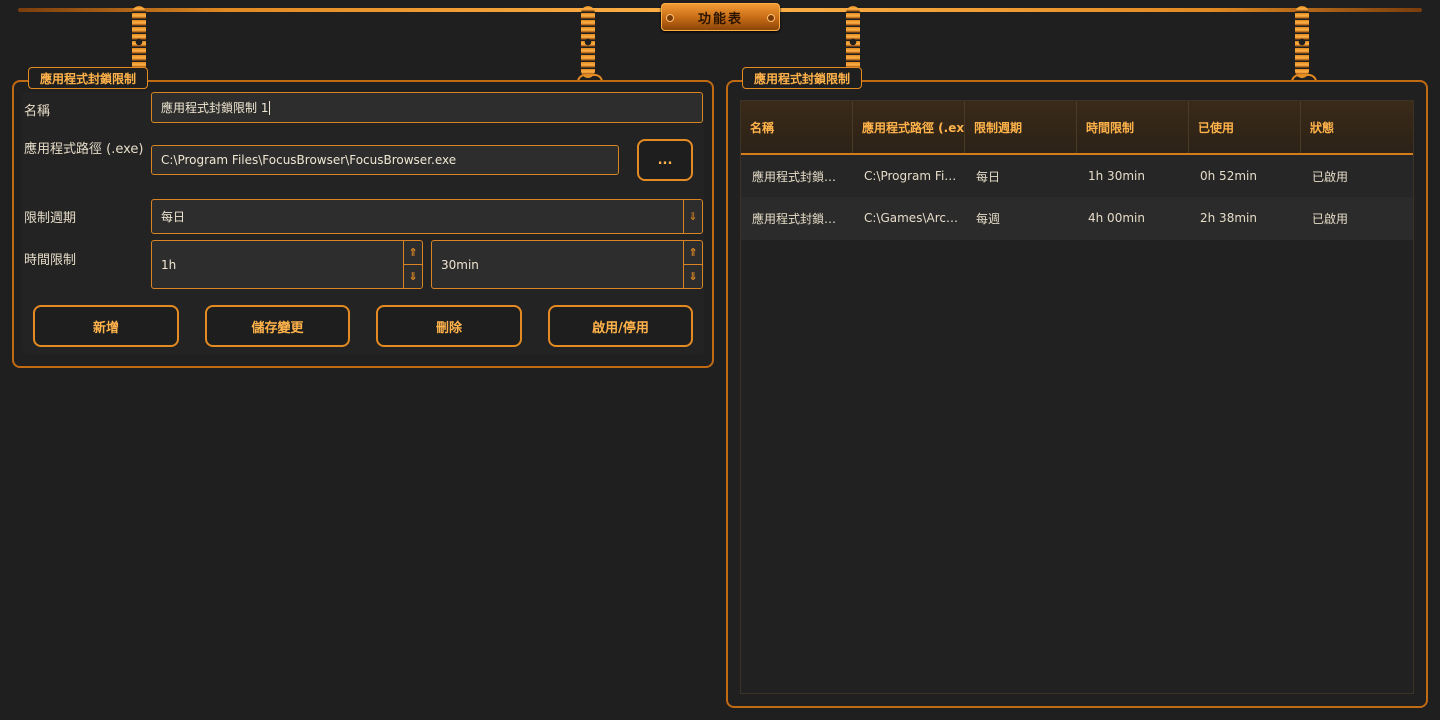 Image resolution: width=1440 pixels, height=720 pixels. What do you see at coordinates (1357, 127) in the screenshot?
I see `column-header-status: 狀態` at bounding box center [1357, 127].